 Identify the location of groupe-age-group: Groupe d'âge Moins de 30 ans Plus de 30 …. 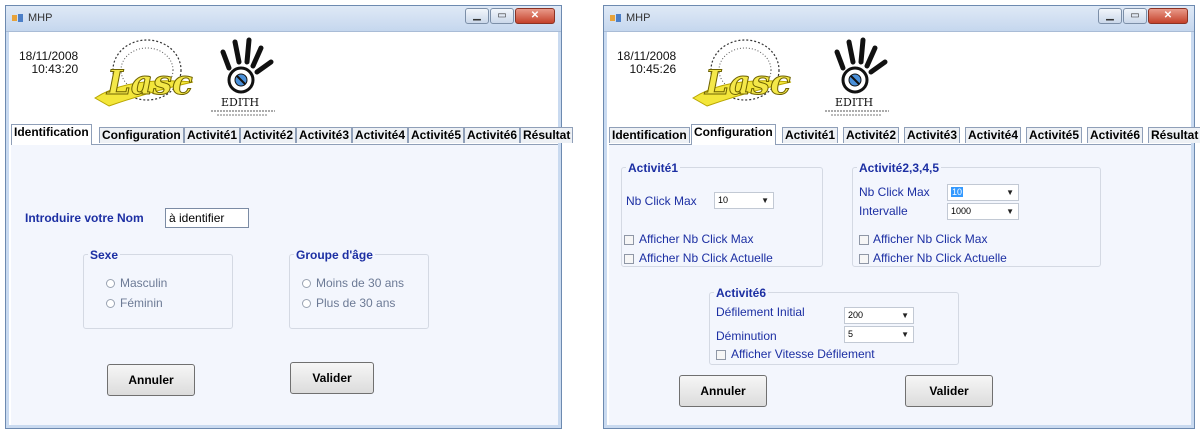
(359, 288).